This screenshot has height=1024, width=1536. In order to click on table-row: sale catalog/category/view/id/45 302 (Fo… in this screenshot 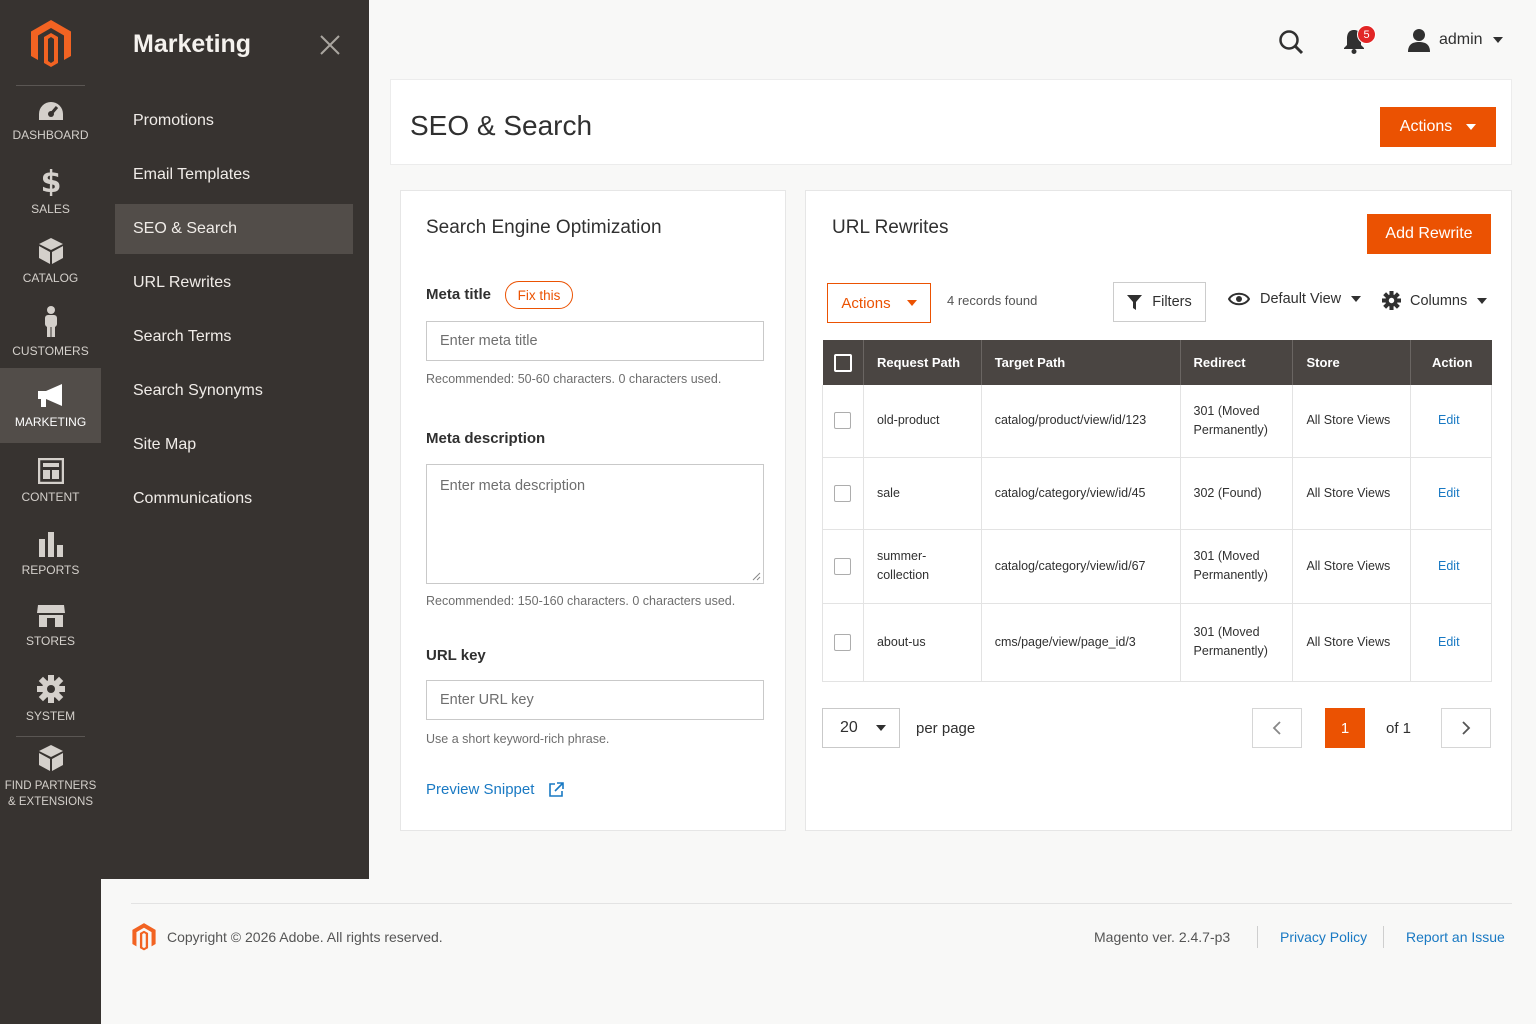, I will do `click(1157, 493)`.